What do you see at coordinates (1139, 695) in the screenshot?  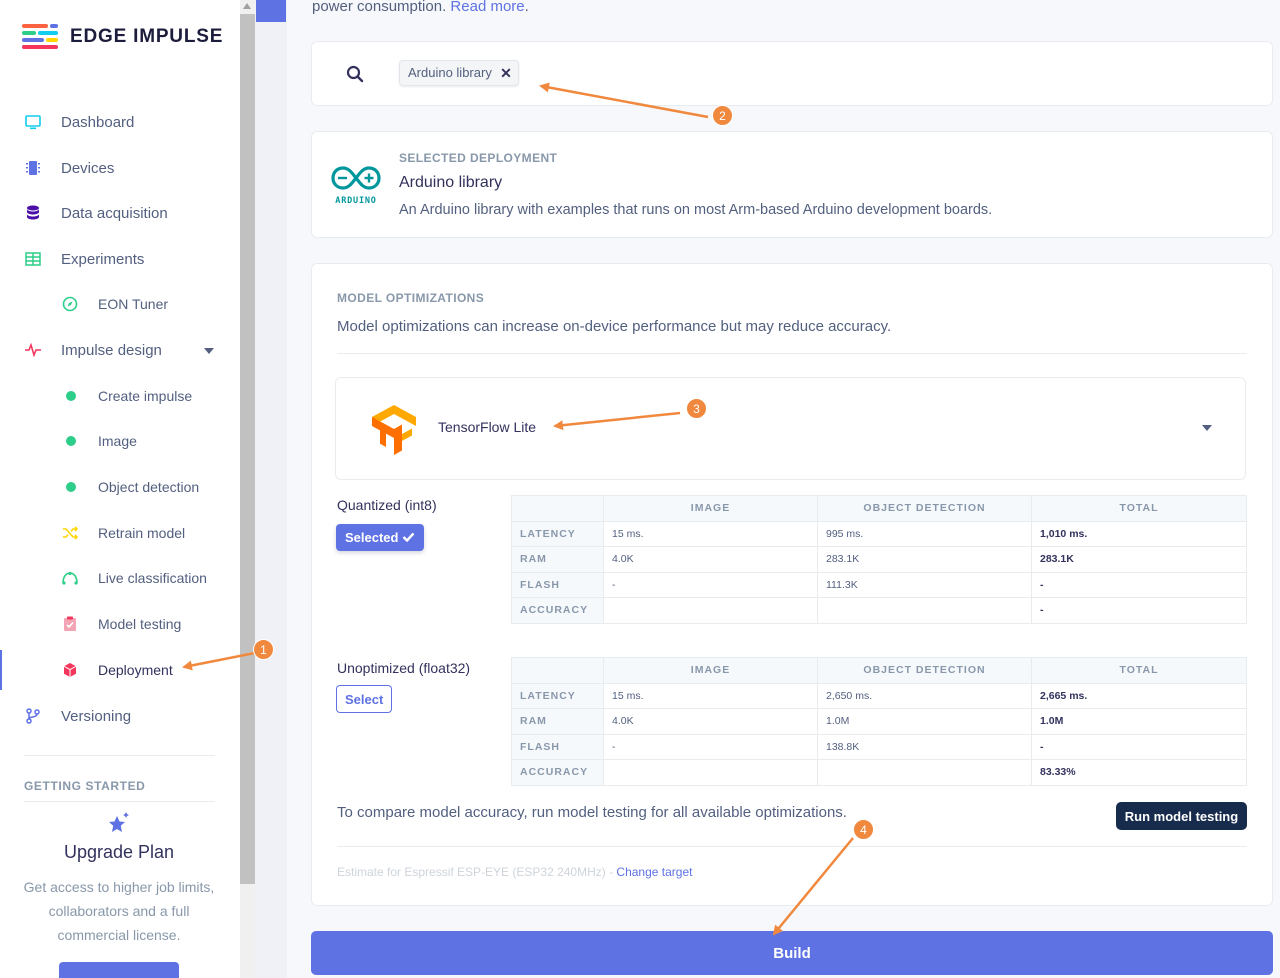 I see `table-cell-total: 2,665 ms.` at bounding box center [1139, 695].